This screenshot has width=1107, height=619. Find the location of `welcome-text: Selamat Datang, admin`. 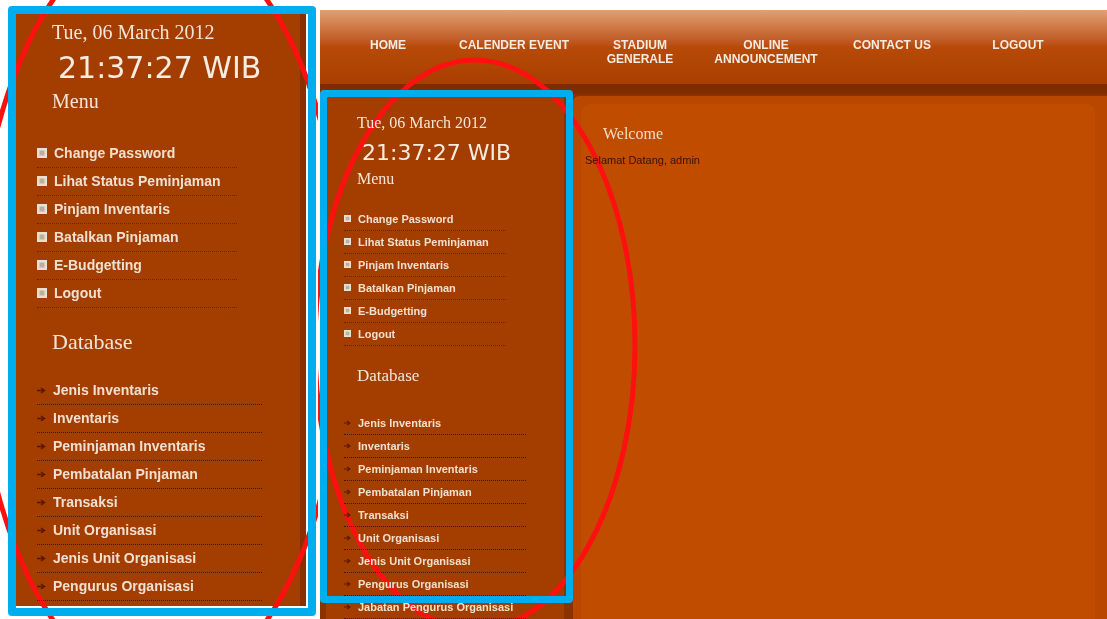

welcome-text: Selamat Datang, admin is located at coordinates (642, 161).